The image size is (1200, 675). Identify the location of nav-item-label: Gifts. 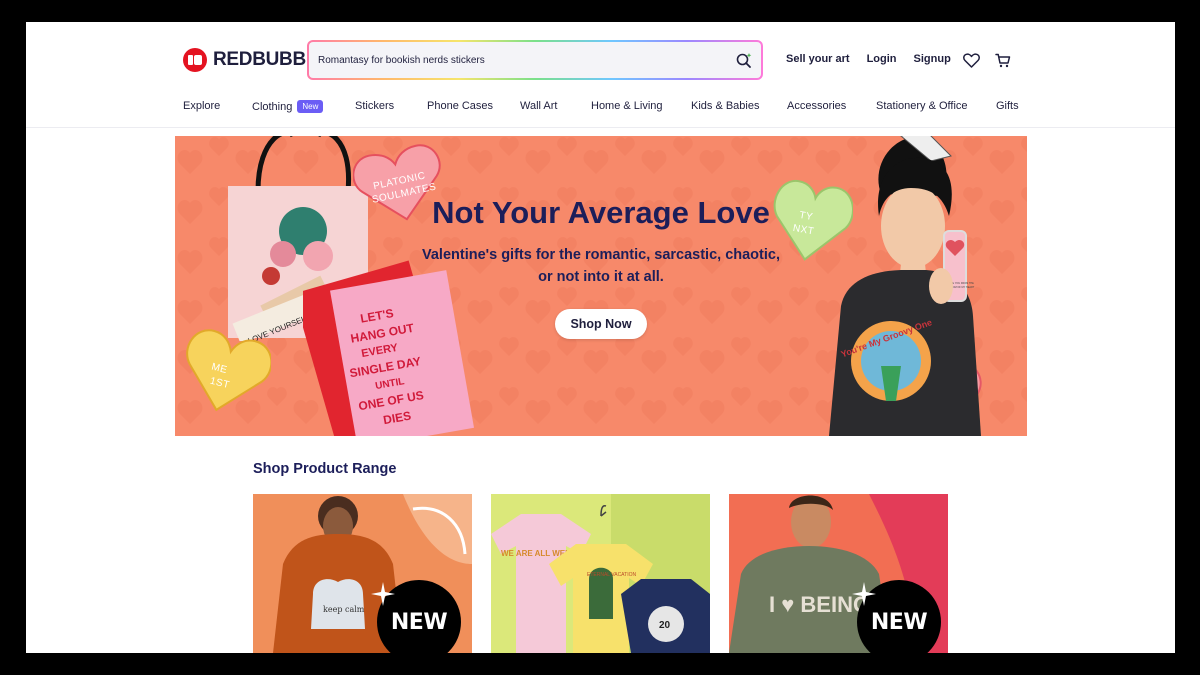
(1007, 106).